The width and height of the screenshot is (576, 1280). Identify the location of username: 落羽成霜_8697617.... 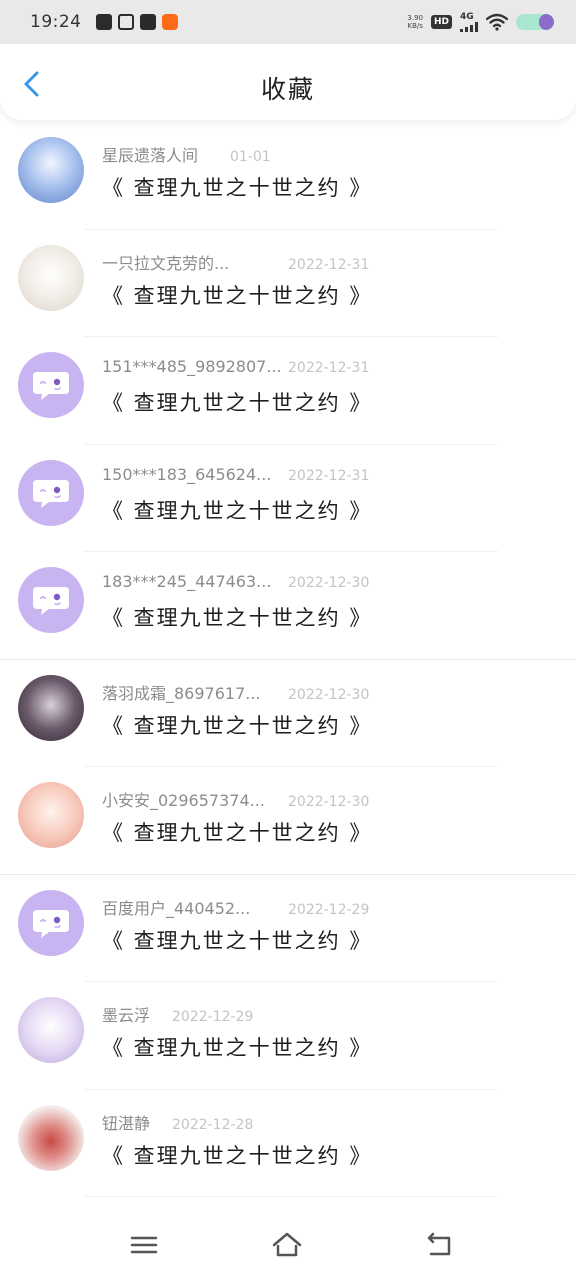
(181, 693).